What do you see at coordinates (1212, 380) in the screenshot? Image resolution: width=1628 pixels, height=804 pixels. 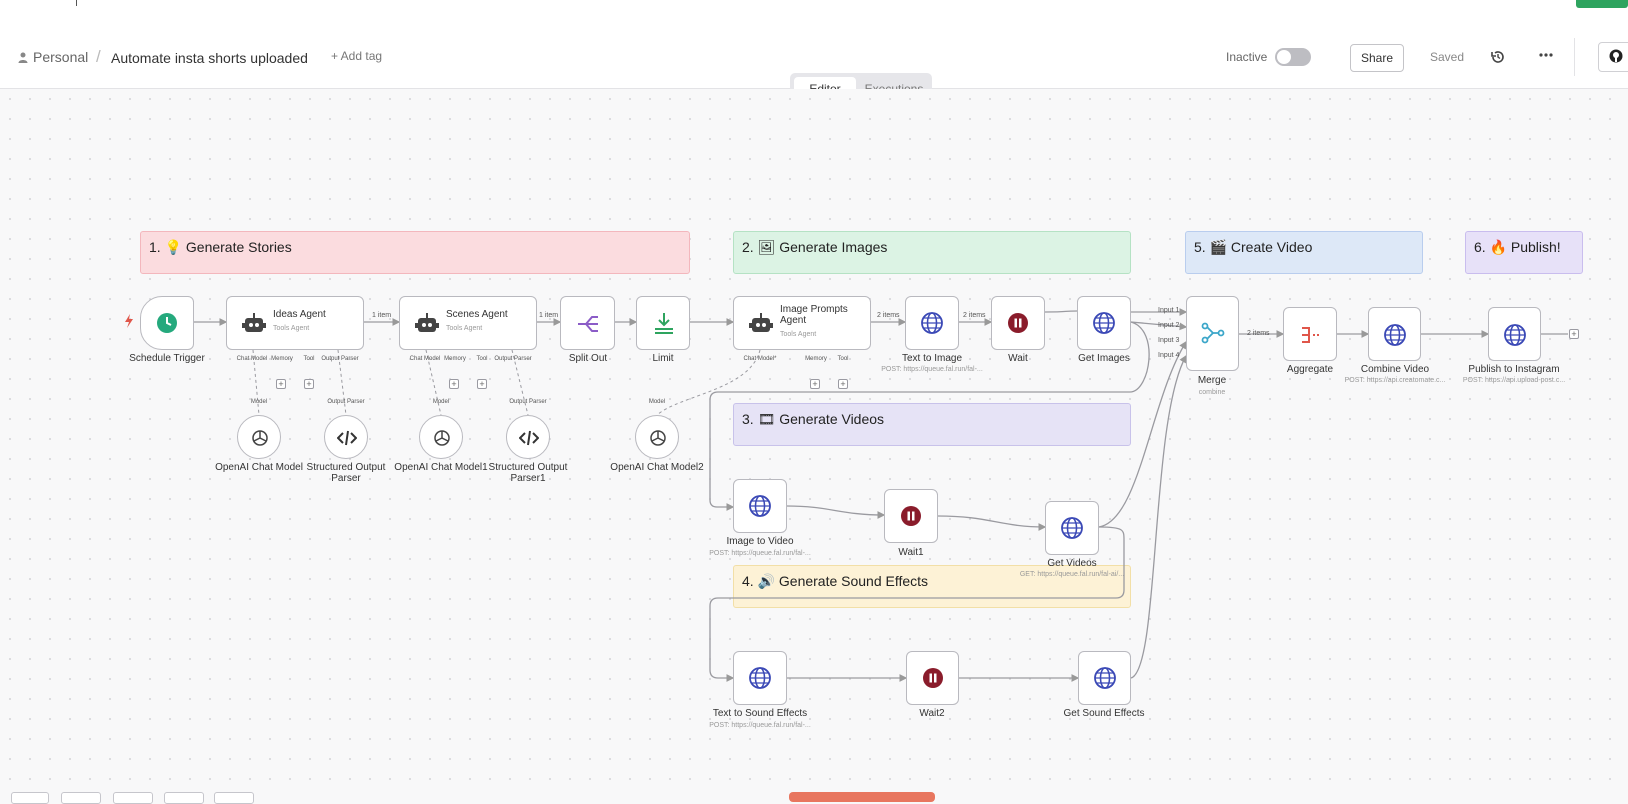 I see `node-label-merge: Merge` at bounding box center [1212, 380].